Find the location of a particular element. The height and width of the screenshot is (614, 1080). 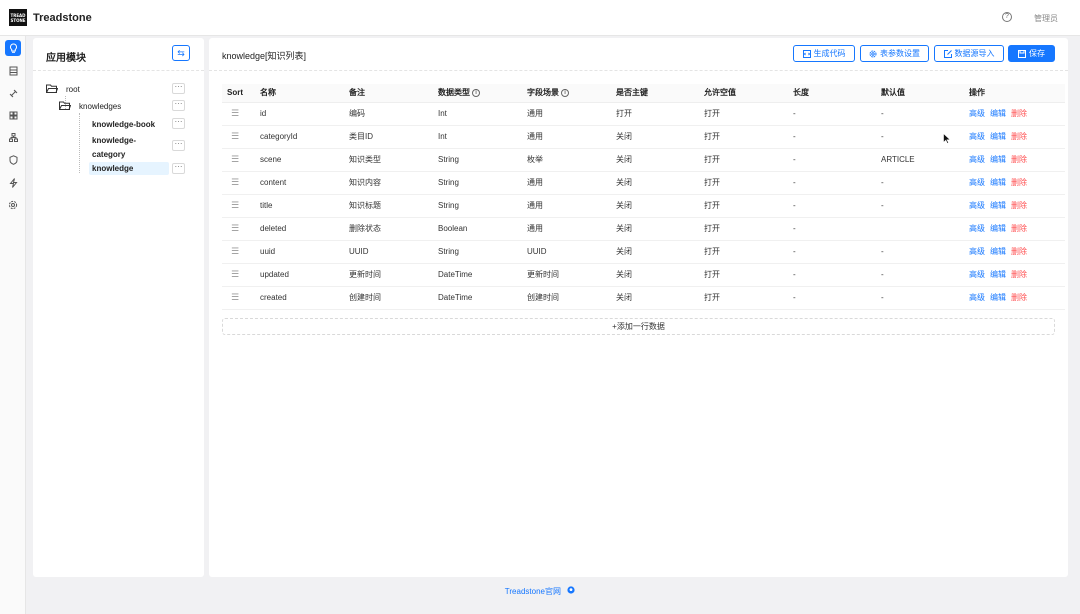

info-icon: i is located at coordinates (476, 93).